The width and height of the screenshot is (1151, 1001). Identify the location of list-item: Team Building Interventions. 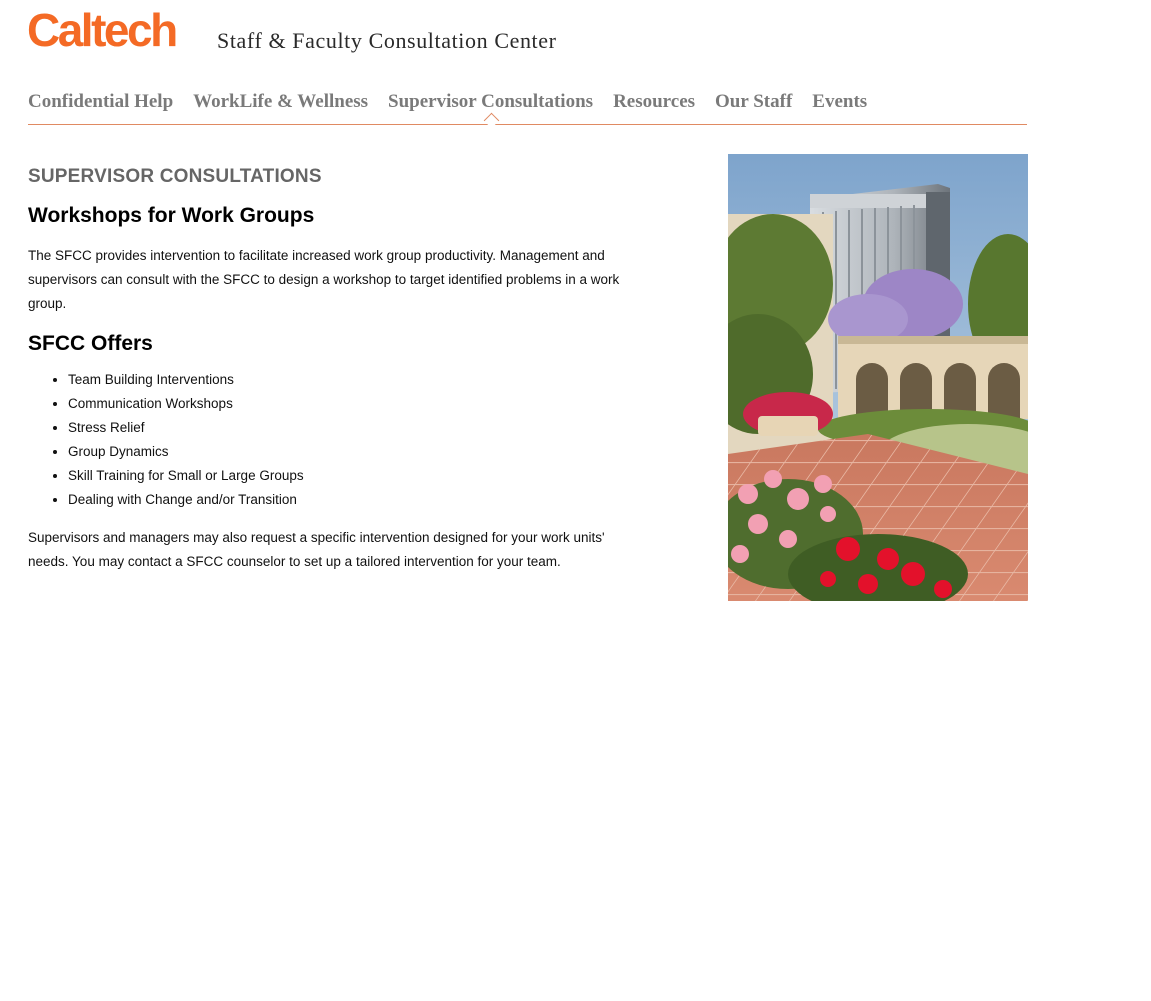
(348, 380).